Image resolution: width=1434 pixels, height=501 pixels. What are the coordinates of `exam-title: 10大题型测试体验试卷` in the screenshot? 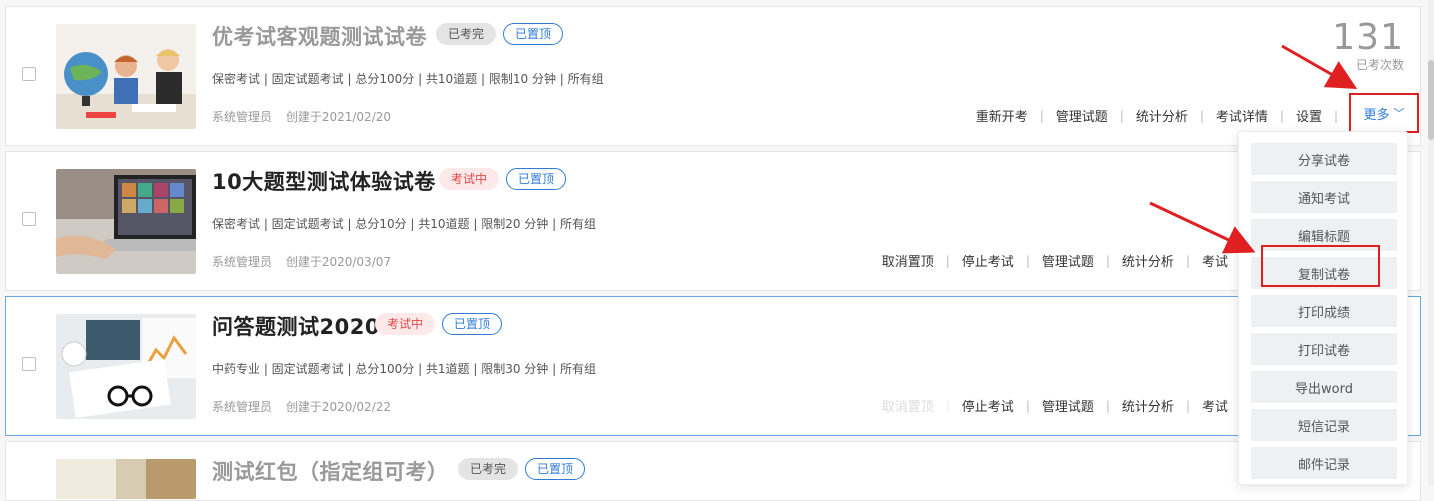 It's located at (324, 181).